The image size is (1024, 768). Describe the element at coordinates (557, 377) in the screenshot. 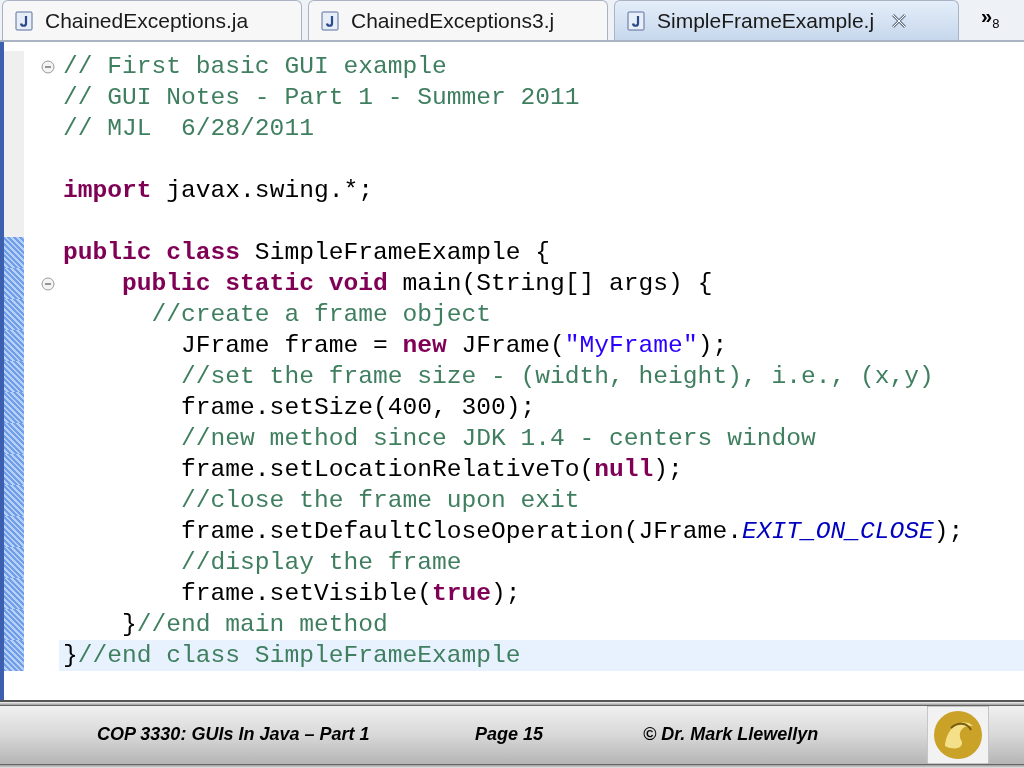

I see `code-line: //set the frame size - (width, height), i.e., (x,y)` at that location.